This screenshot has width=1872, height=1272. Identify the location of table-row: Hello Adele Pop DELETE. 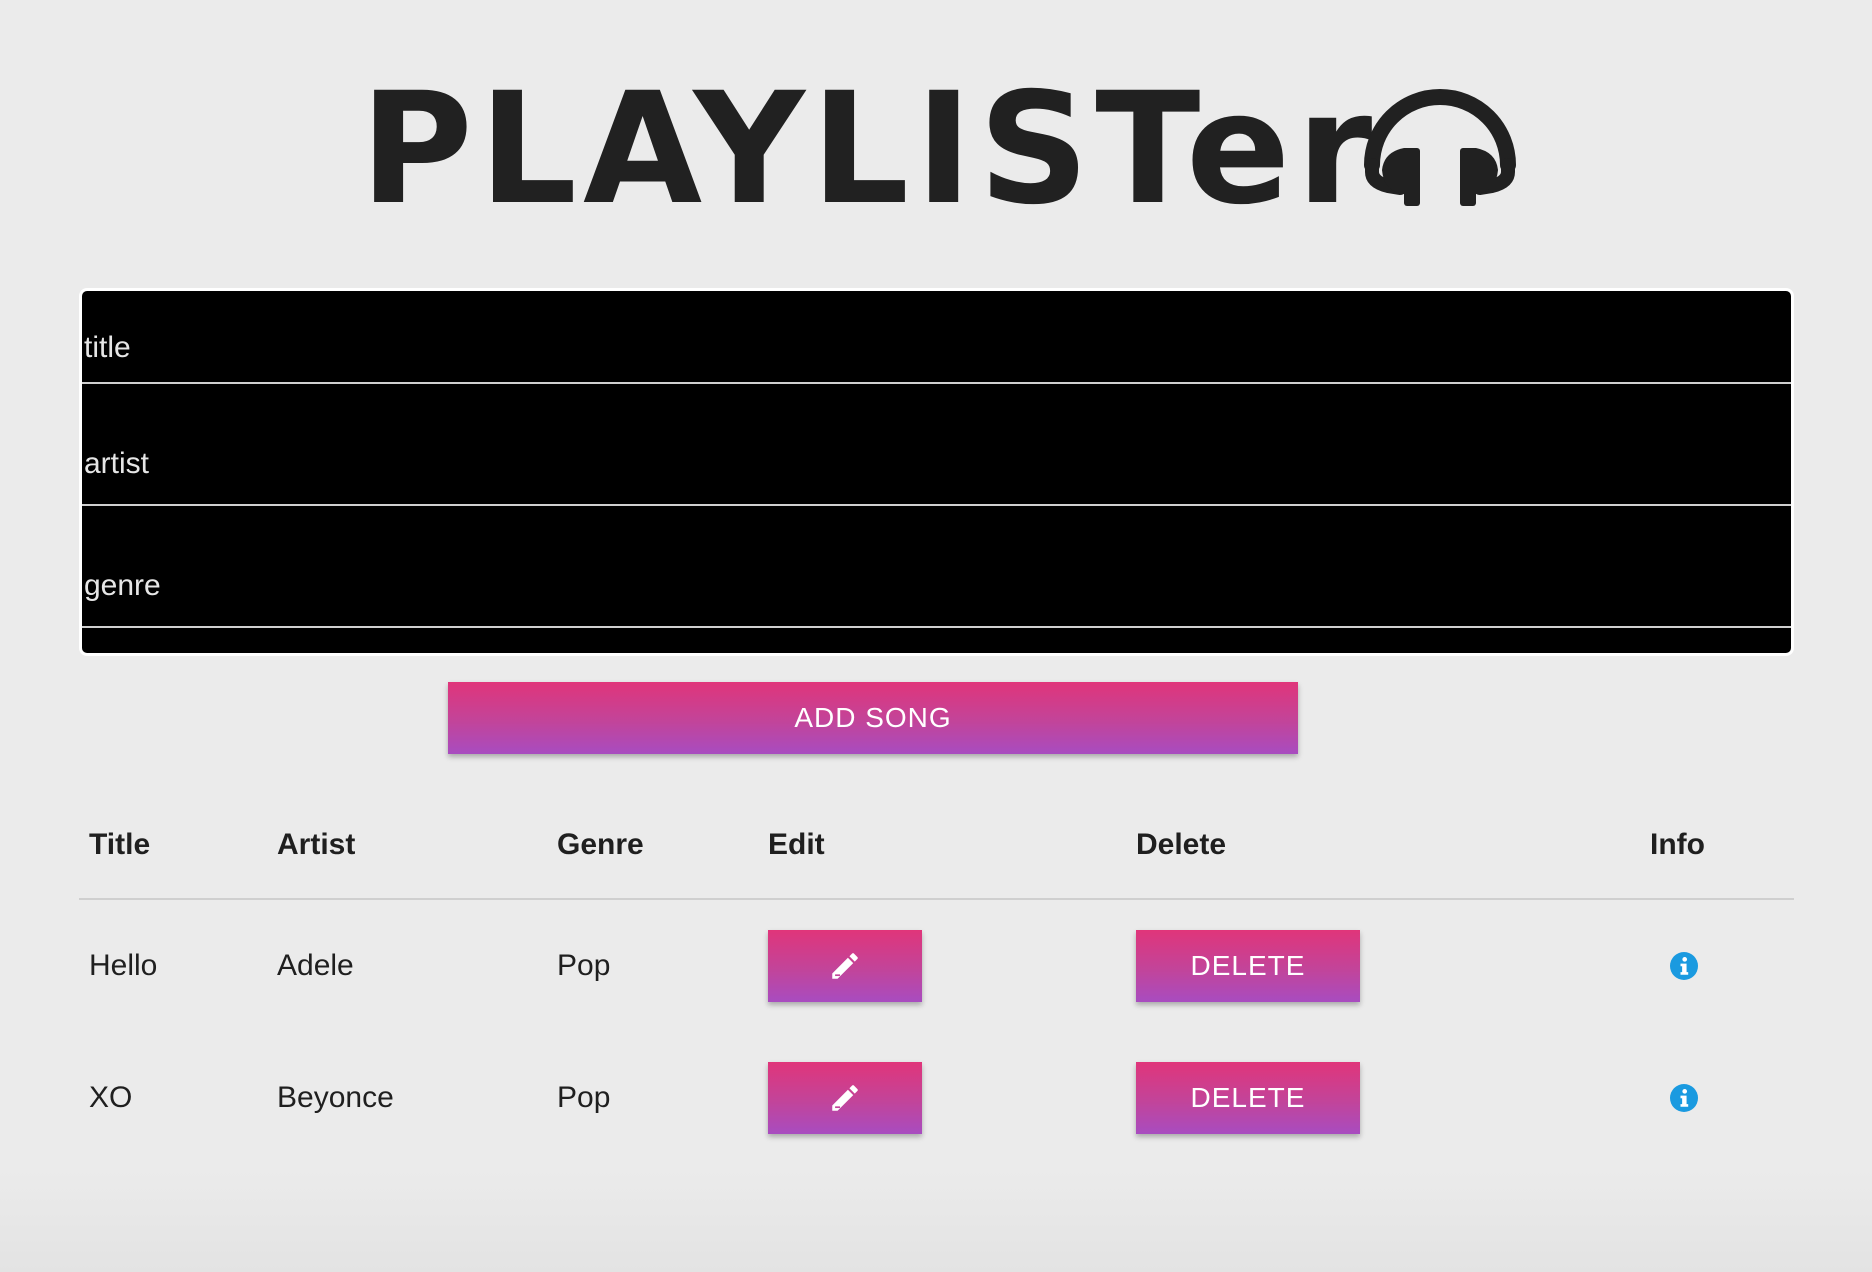
(936, 966).